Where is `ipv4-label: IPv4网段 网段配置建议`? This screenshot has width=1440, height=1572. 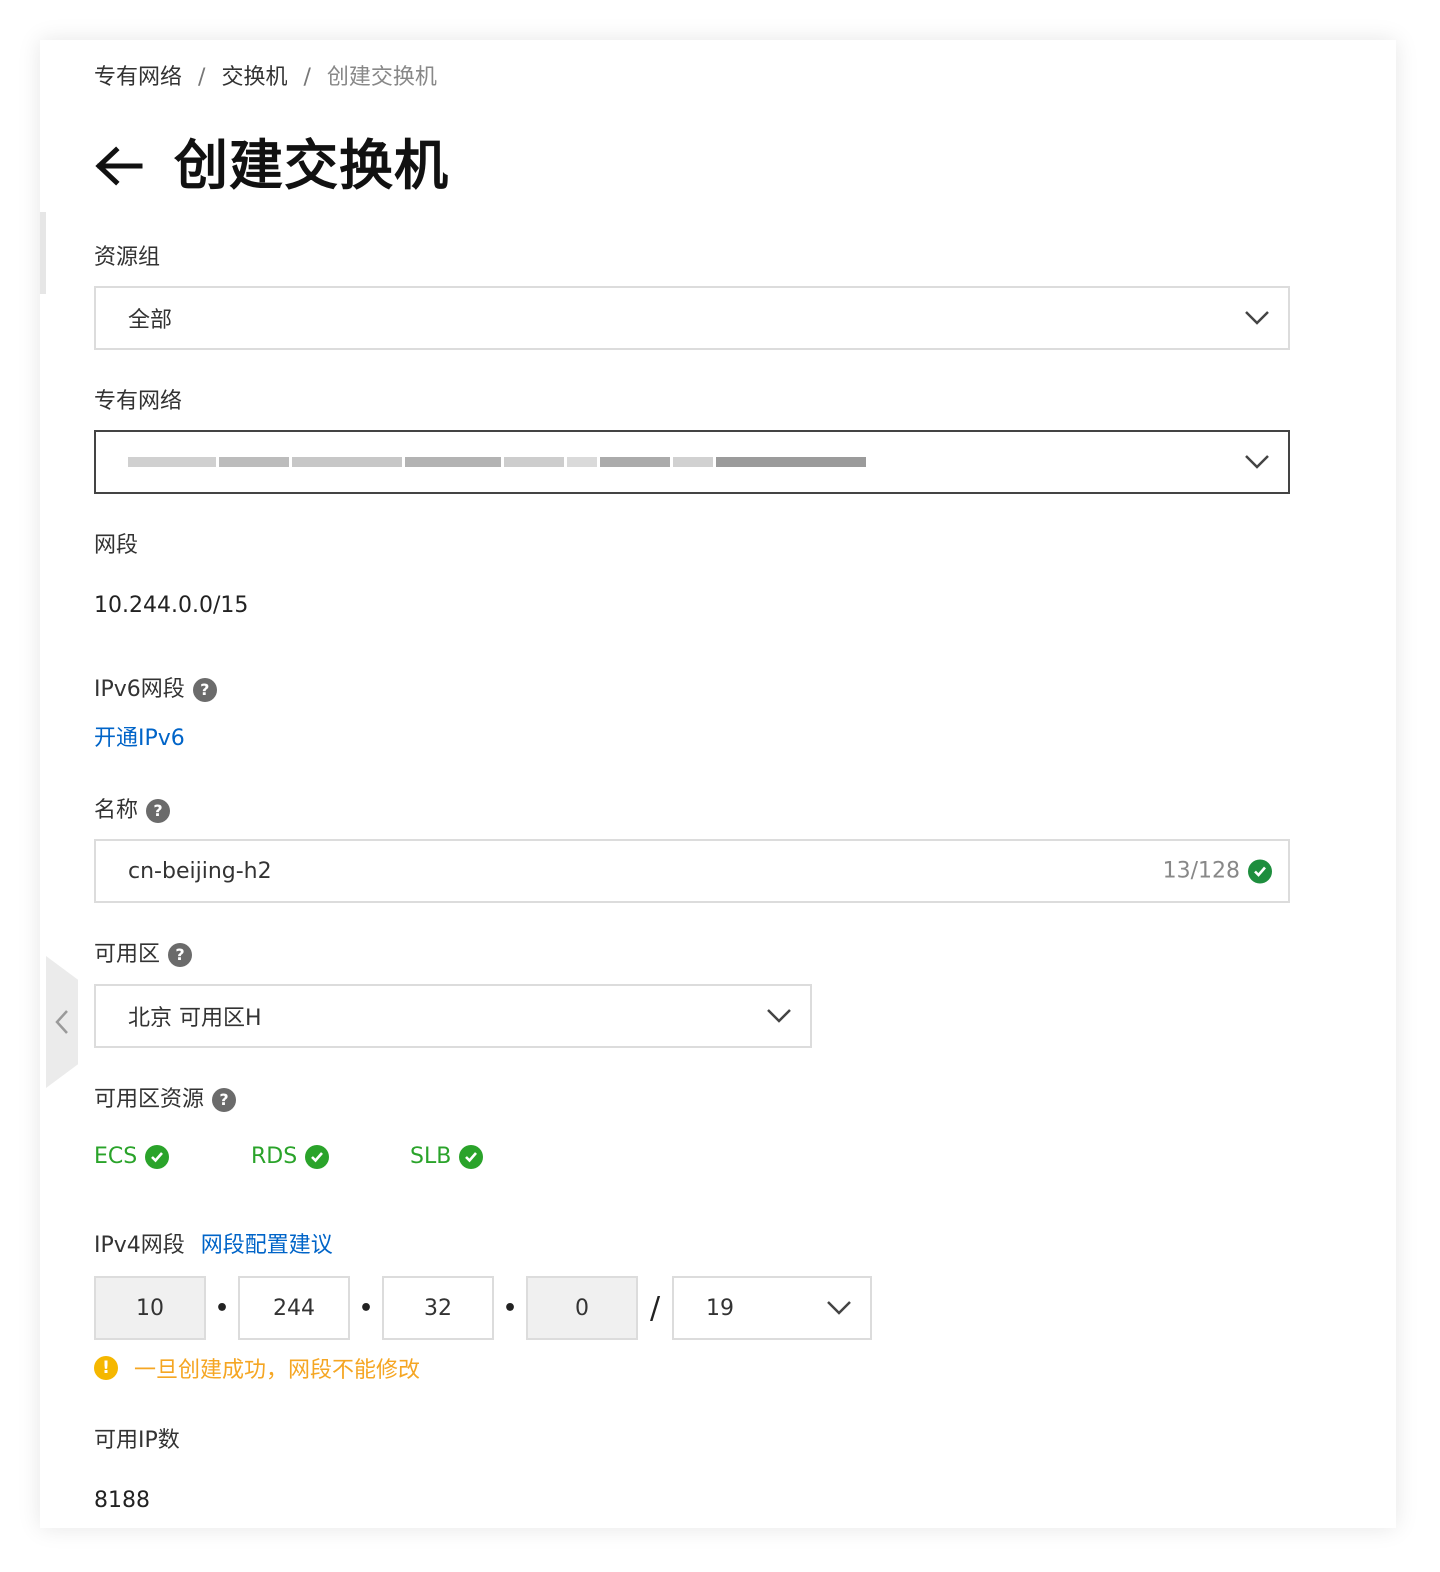
ipv4-label: IPv4网段 网段配置建议 is located at coordinates (213, 1246).